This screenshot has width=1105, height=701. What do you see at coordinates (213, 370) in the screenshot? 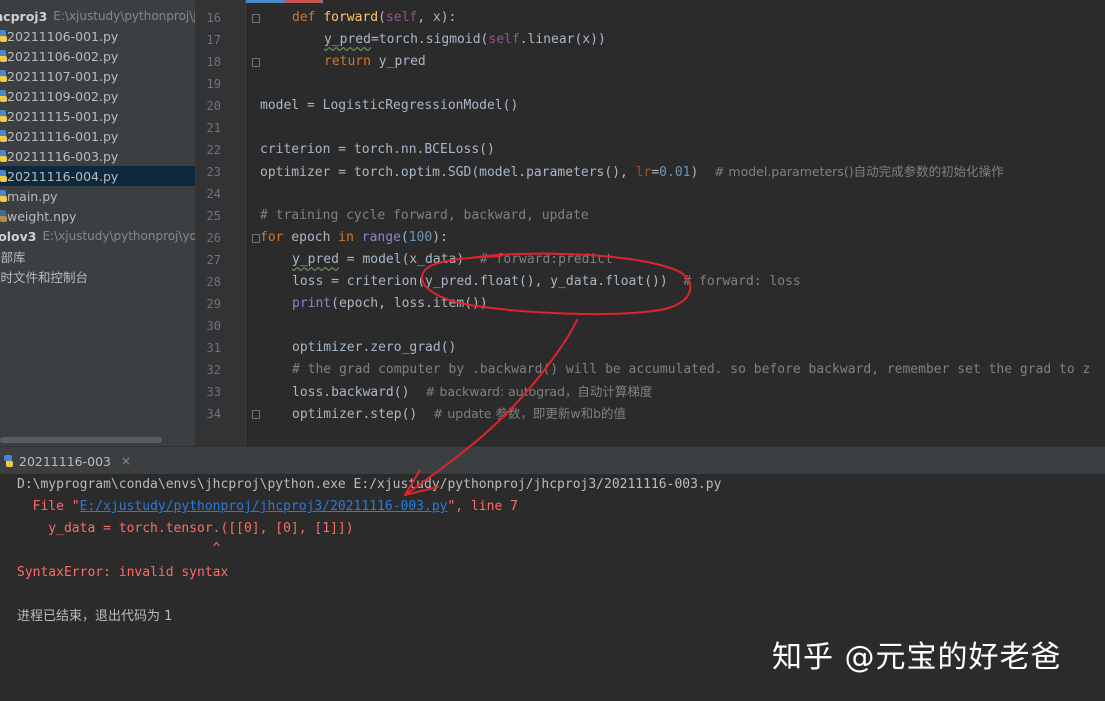
I see `line-number: 32` at bounding box center [213, 370].